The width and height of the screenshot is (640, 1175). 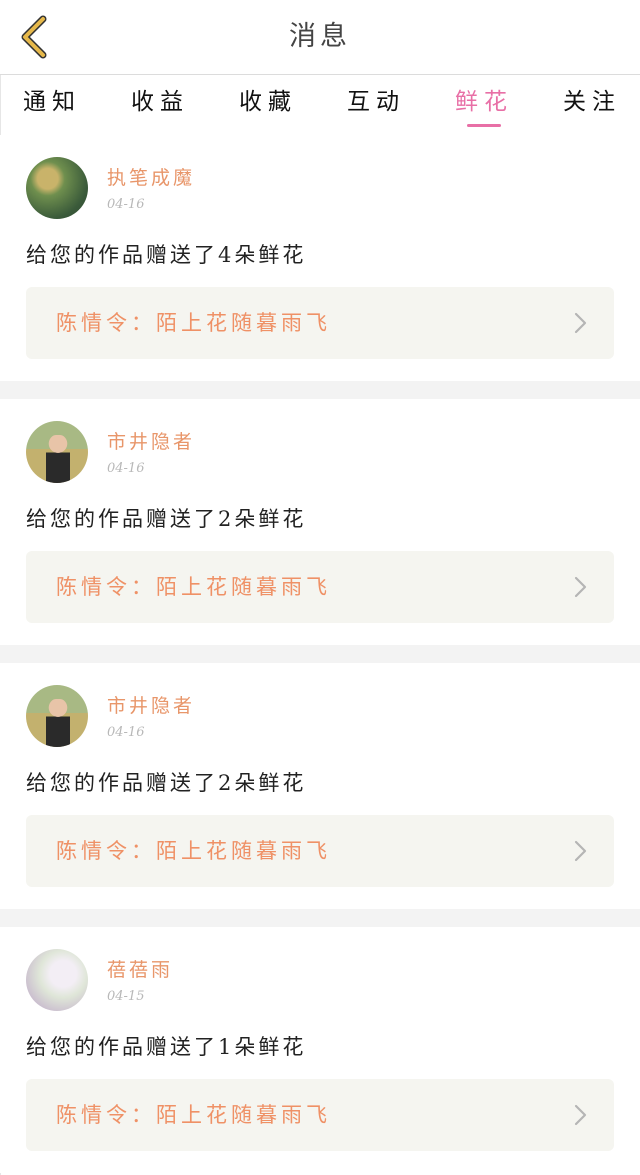 I want to click on tab-favorites: 收藏, so click(x=268, y=108).